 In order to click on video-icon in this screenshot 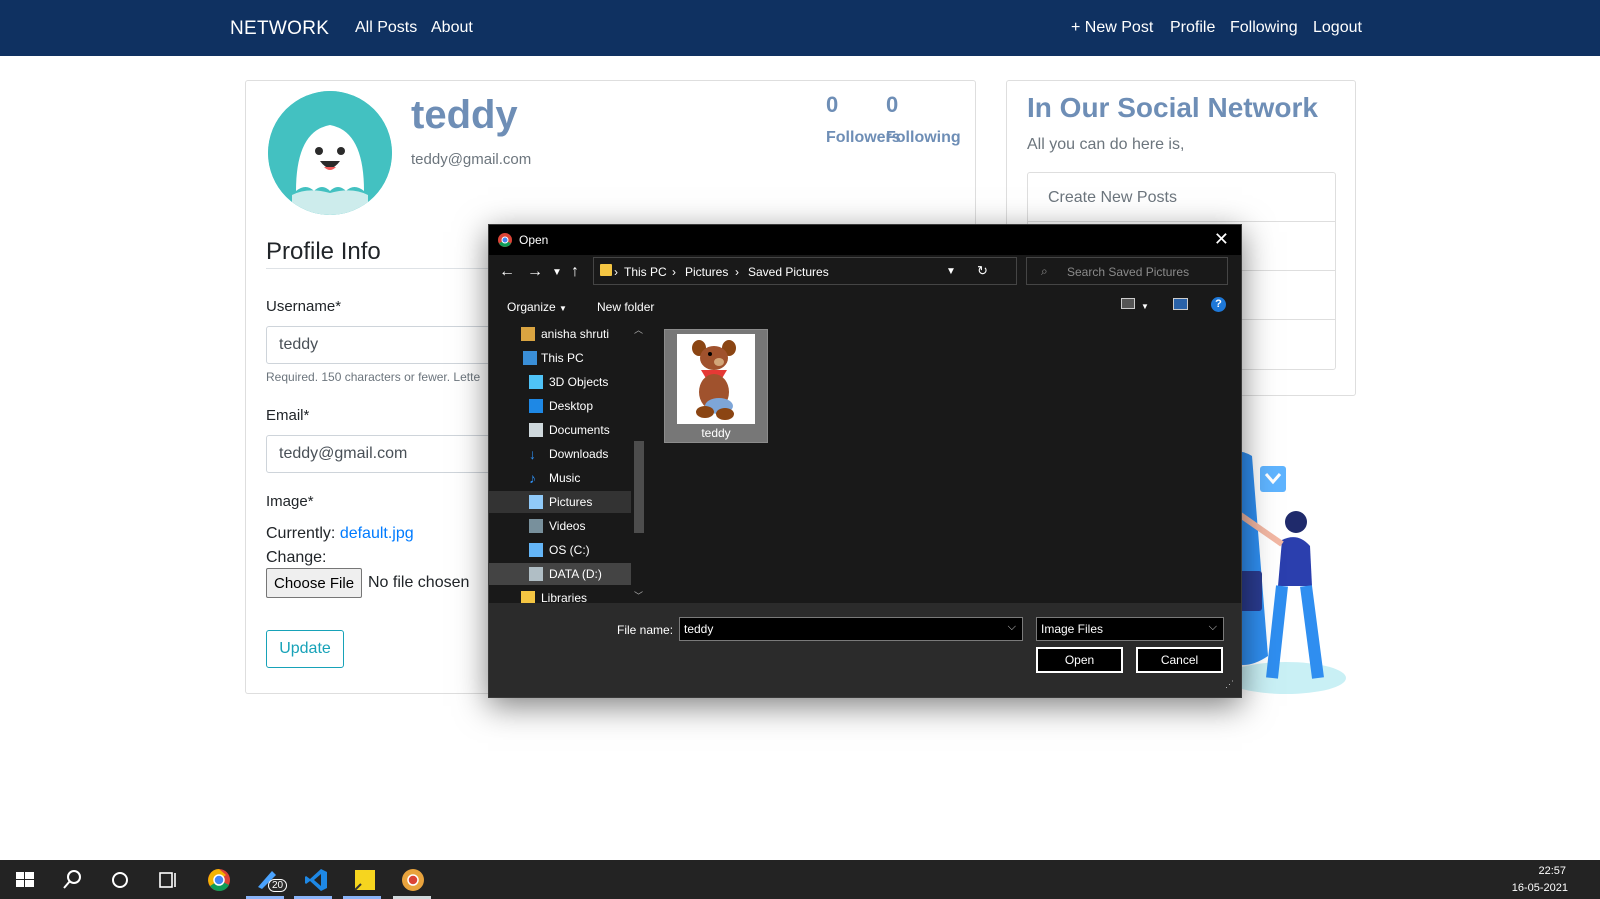, I will do `click(536, 526)`.